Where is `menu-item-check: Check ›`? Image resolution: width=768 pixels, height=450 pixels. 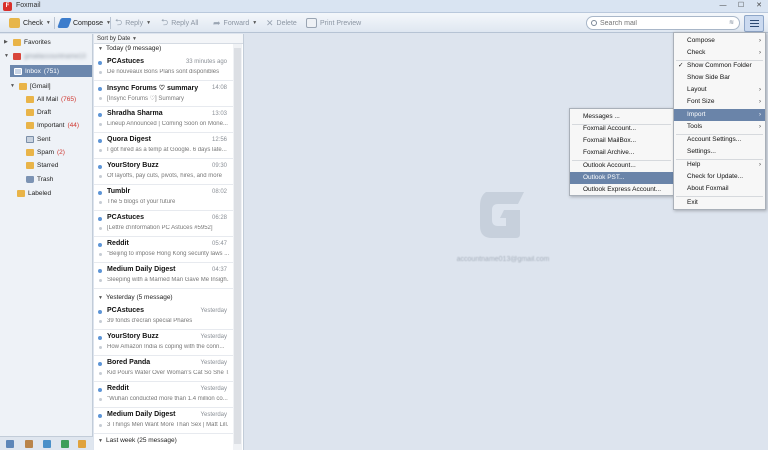
menu-item-check: Check › is located at coordinates (719, 53).